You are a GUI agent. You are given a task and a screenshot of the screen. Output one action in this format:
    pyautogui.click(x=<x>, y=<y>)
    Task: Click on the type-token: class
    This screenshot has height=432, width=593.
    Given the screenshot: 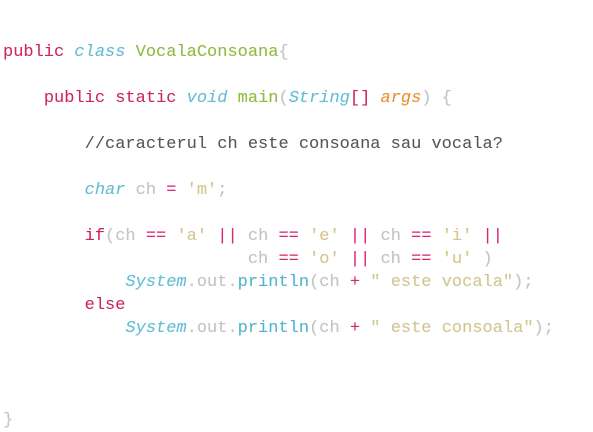 What is the action you would take?
    pyautogui.click(x=100, y=52)
    